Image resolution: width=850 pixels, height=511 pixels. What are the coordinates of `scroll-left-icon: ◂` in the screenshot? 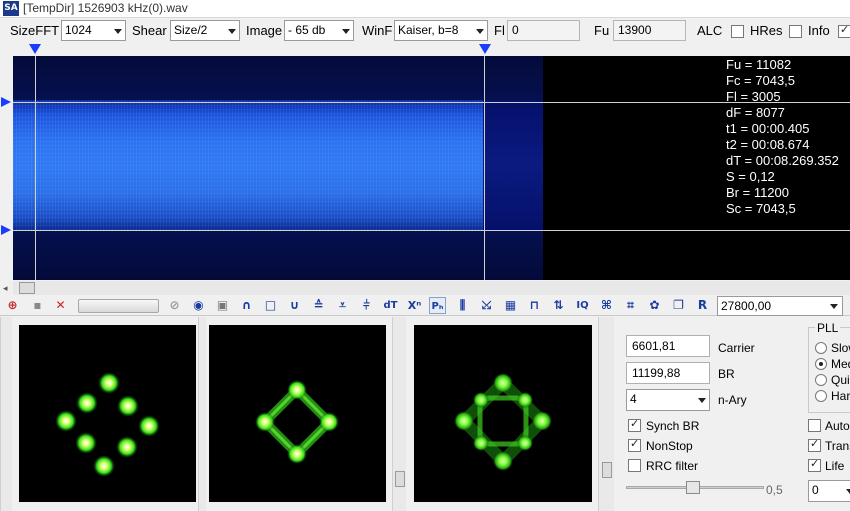 It's located at (5, 288).